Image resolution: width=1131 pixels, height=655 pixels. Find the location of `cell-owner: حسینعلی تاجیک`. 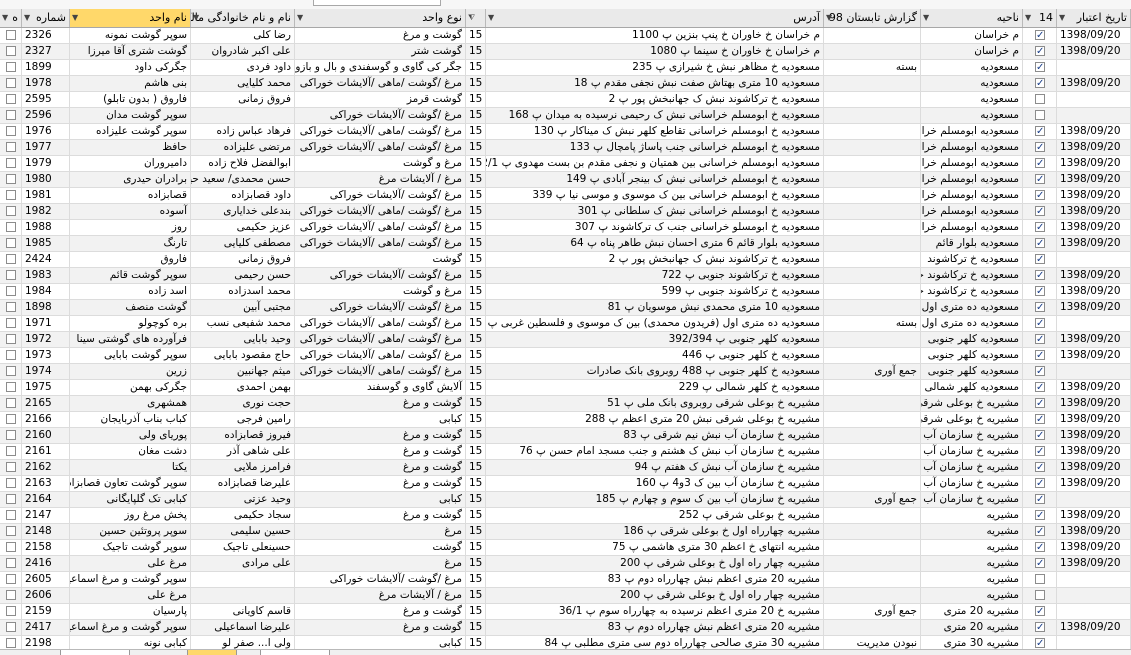

cell-owner: حسینعلی تاجیک is located at coordinates (243, 547).